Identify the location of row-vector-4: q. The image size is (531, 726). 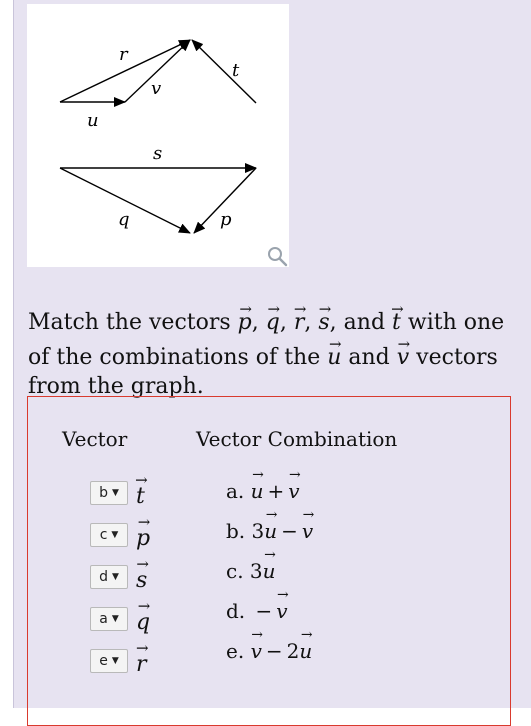
(143, 619).